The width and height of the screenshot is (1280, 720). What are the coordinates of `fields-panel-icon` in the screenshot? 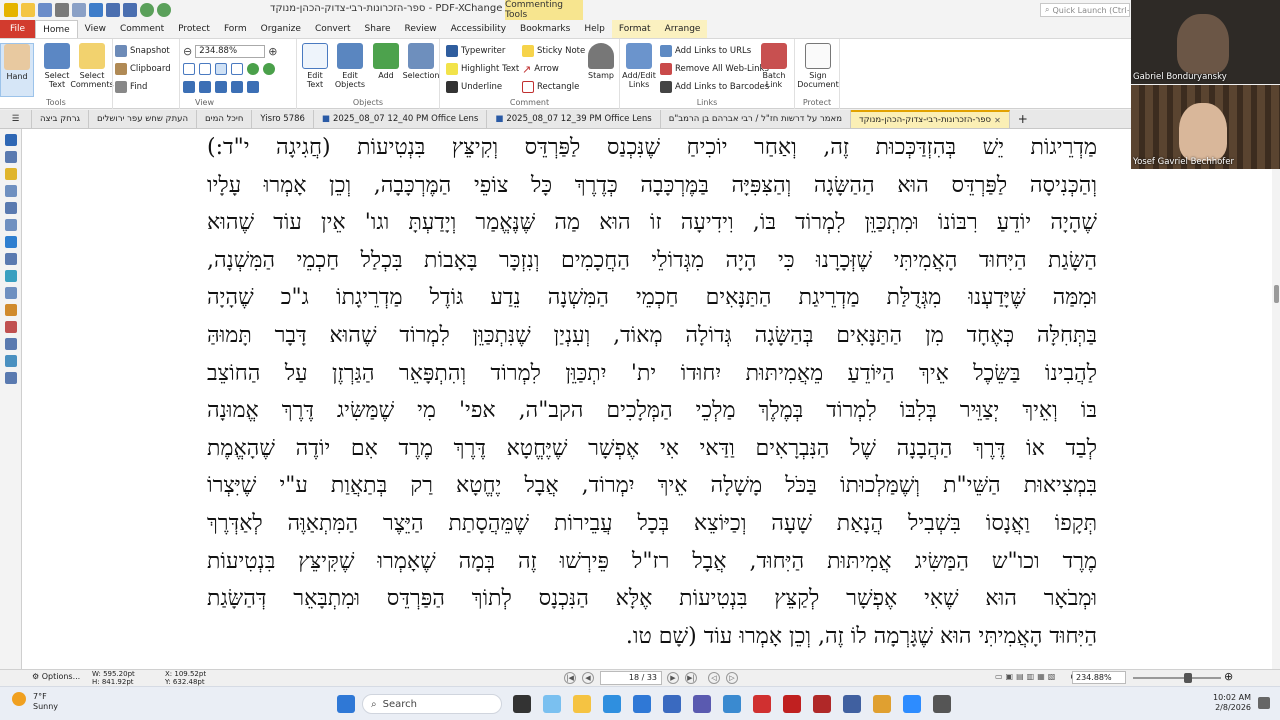 It's located at (10, 293).